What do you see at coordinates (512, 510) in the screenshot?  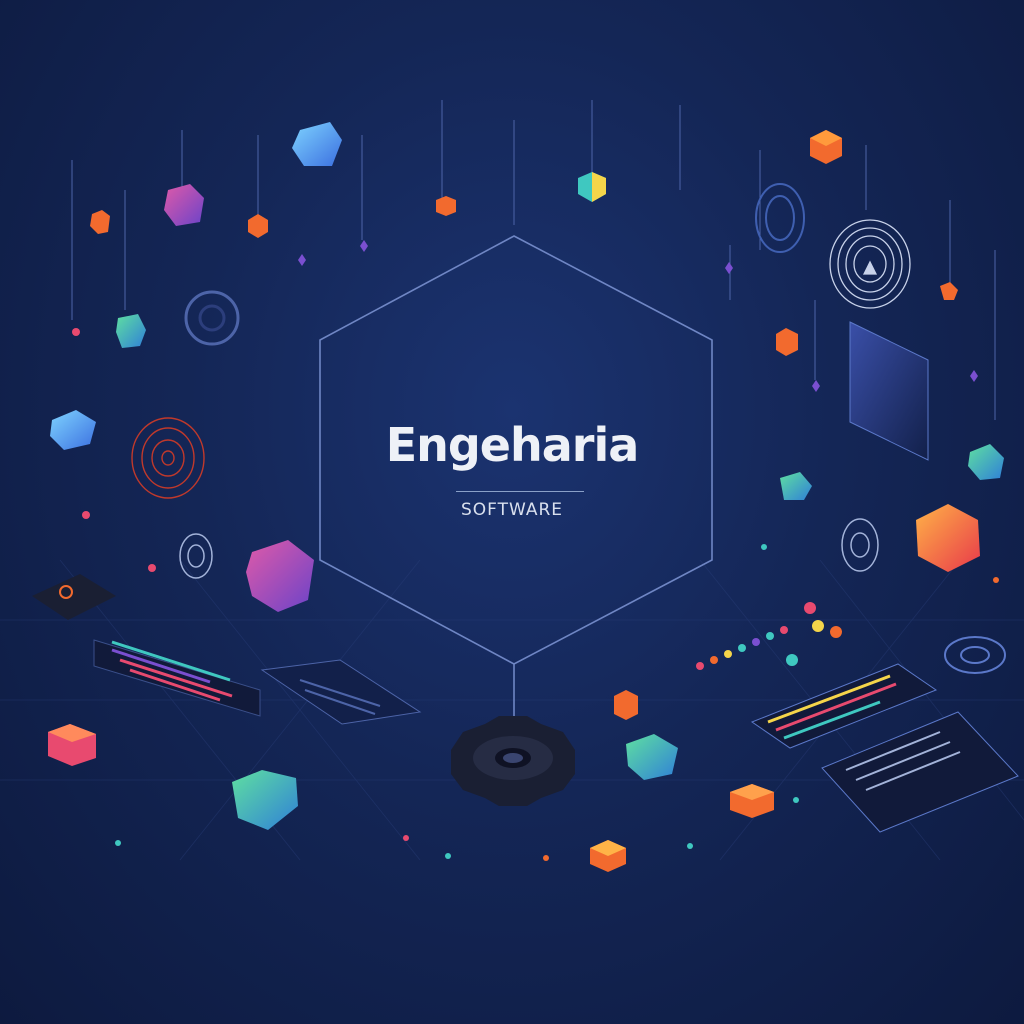 I see `brand-tagline: SOFTWARE` at bounding box center [512, 510].